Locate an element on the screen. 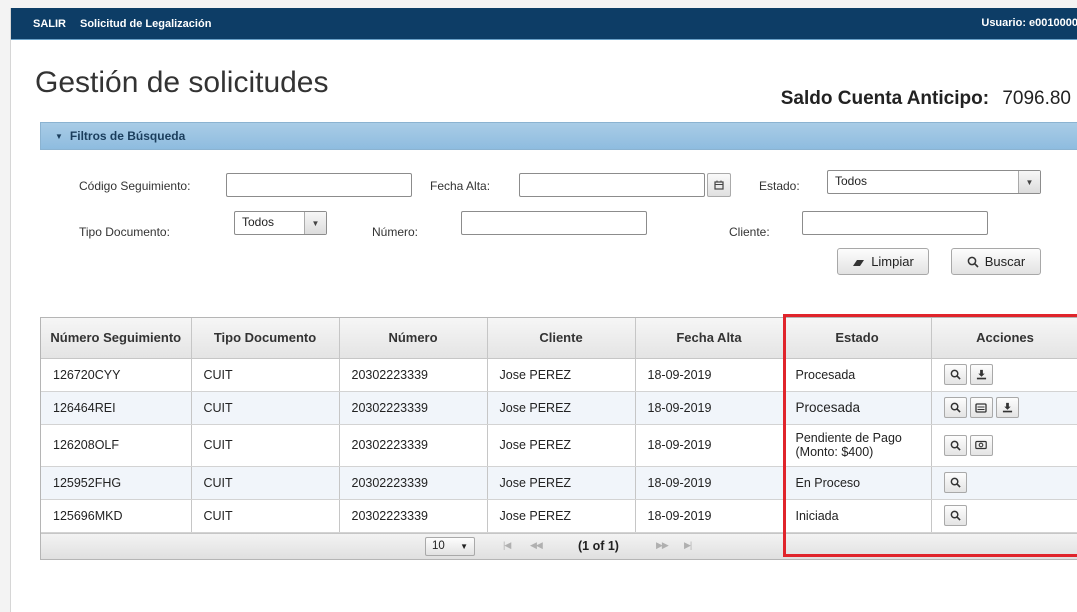 This screenshot has height=612, width=1077. money-icon is located at coordinates (981, 445).